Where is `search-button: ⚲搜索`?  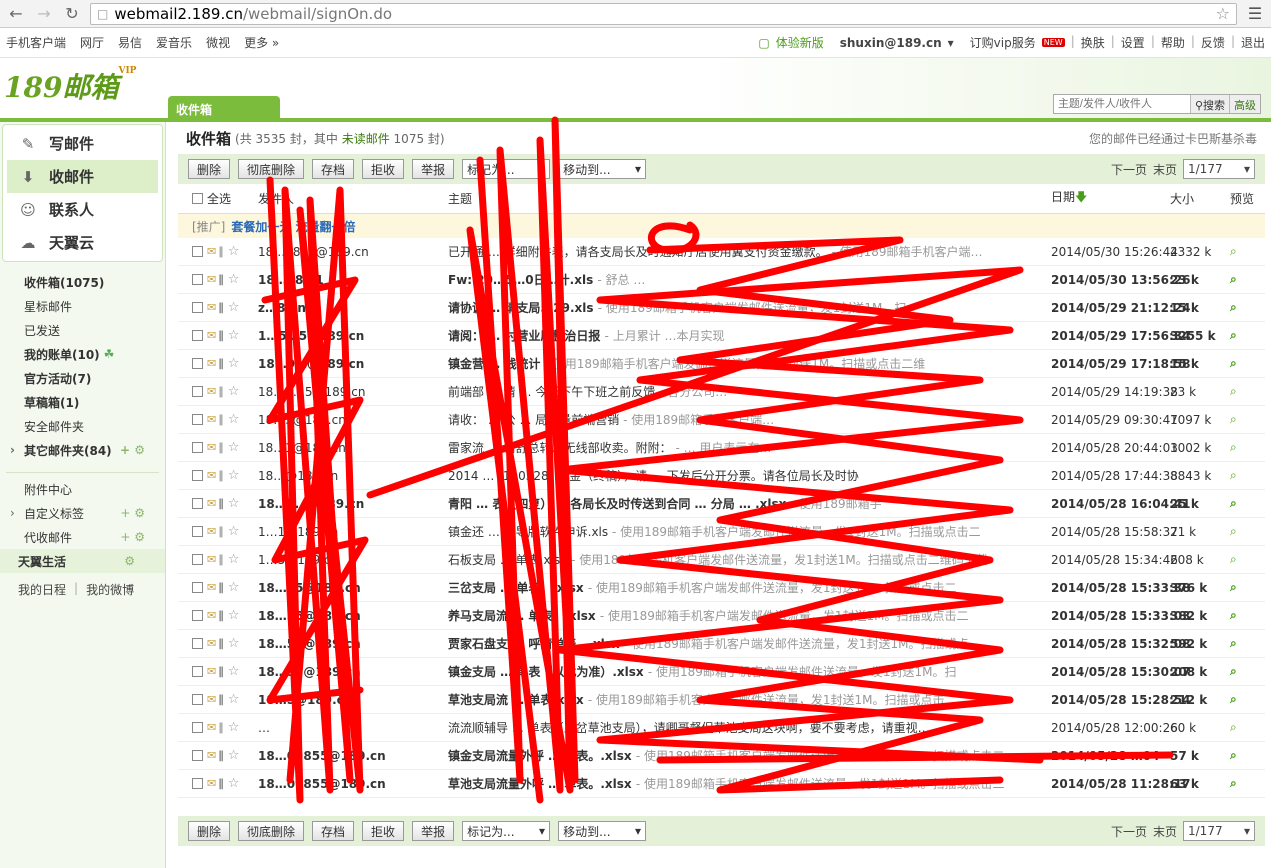
search-button: ⚲搜索 is located at coordinates (1209, 104).